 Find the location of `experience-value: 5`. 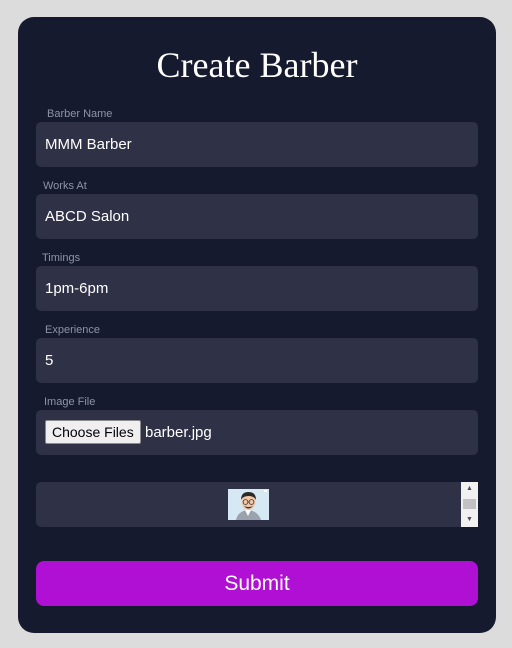

experience-value: 5 is located at coordinates (49, 360).